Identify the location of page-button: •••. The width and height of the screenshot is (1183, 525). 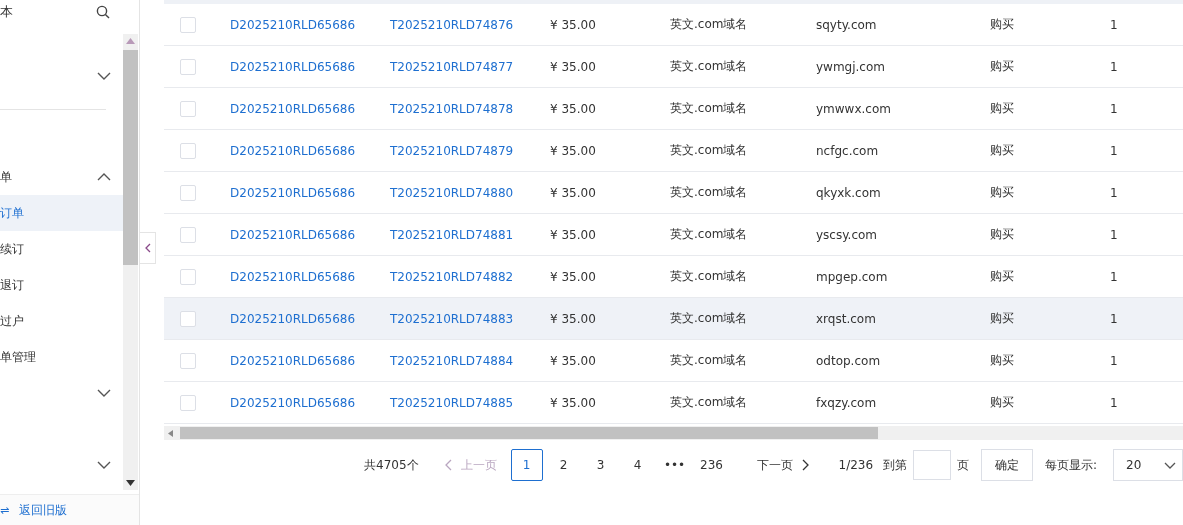
(674, 465).